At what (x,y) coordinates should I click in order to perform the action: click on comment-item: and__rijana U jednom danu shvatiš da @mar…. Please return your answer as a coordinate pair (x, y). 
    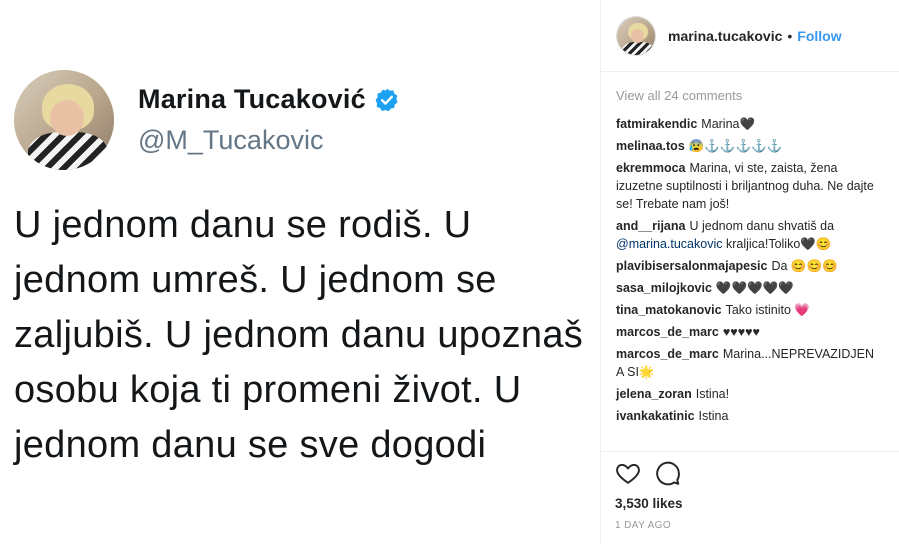
    Looking at the image, I should click on (750, 235).